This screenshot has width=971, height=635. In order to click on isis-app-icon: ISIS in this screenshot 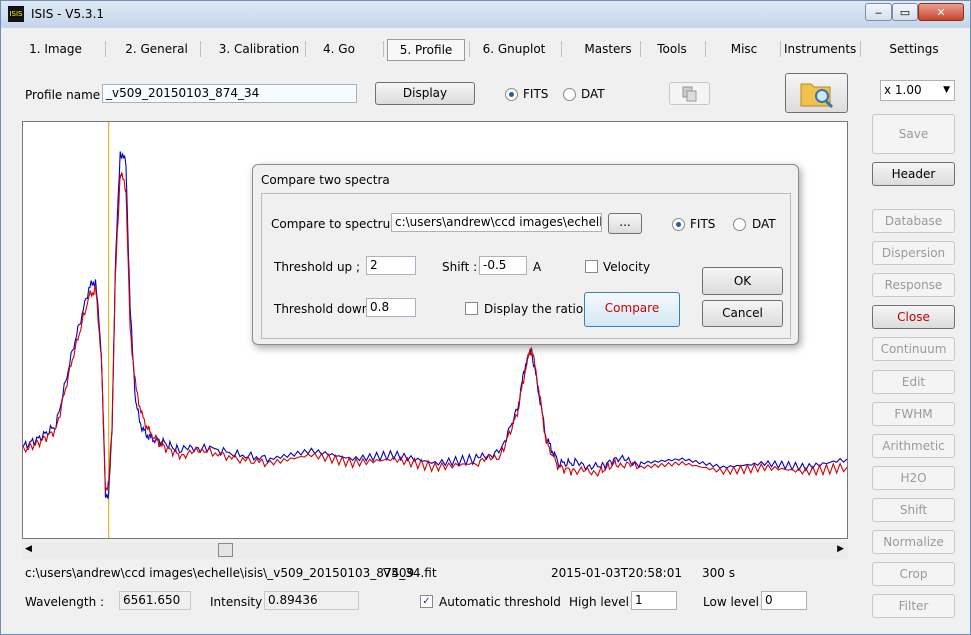, I will do `click(16, 14)`.